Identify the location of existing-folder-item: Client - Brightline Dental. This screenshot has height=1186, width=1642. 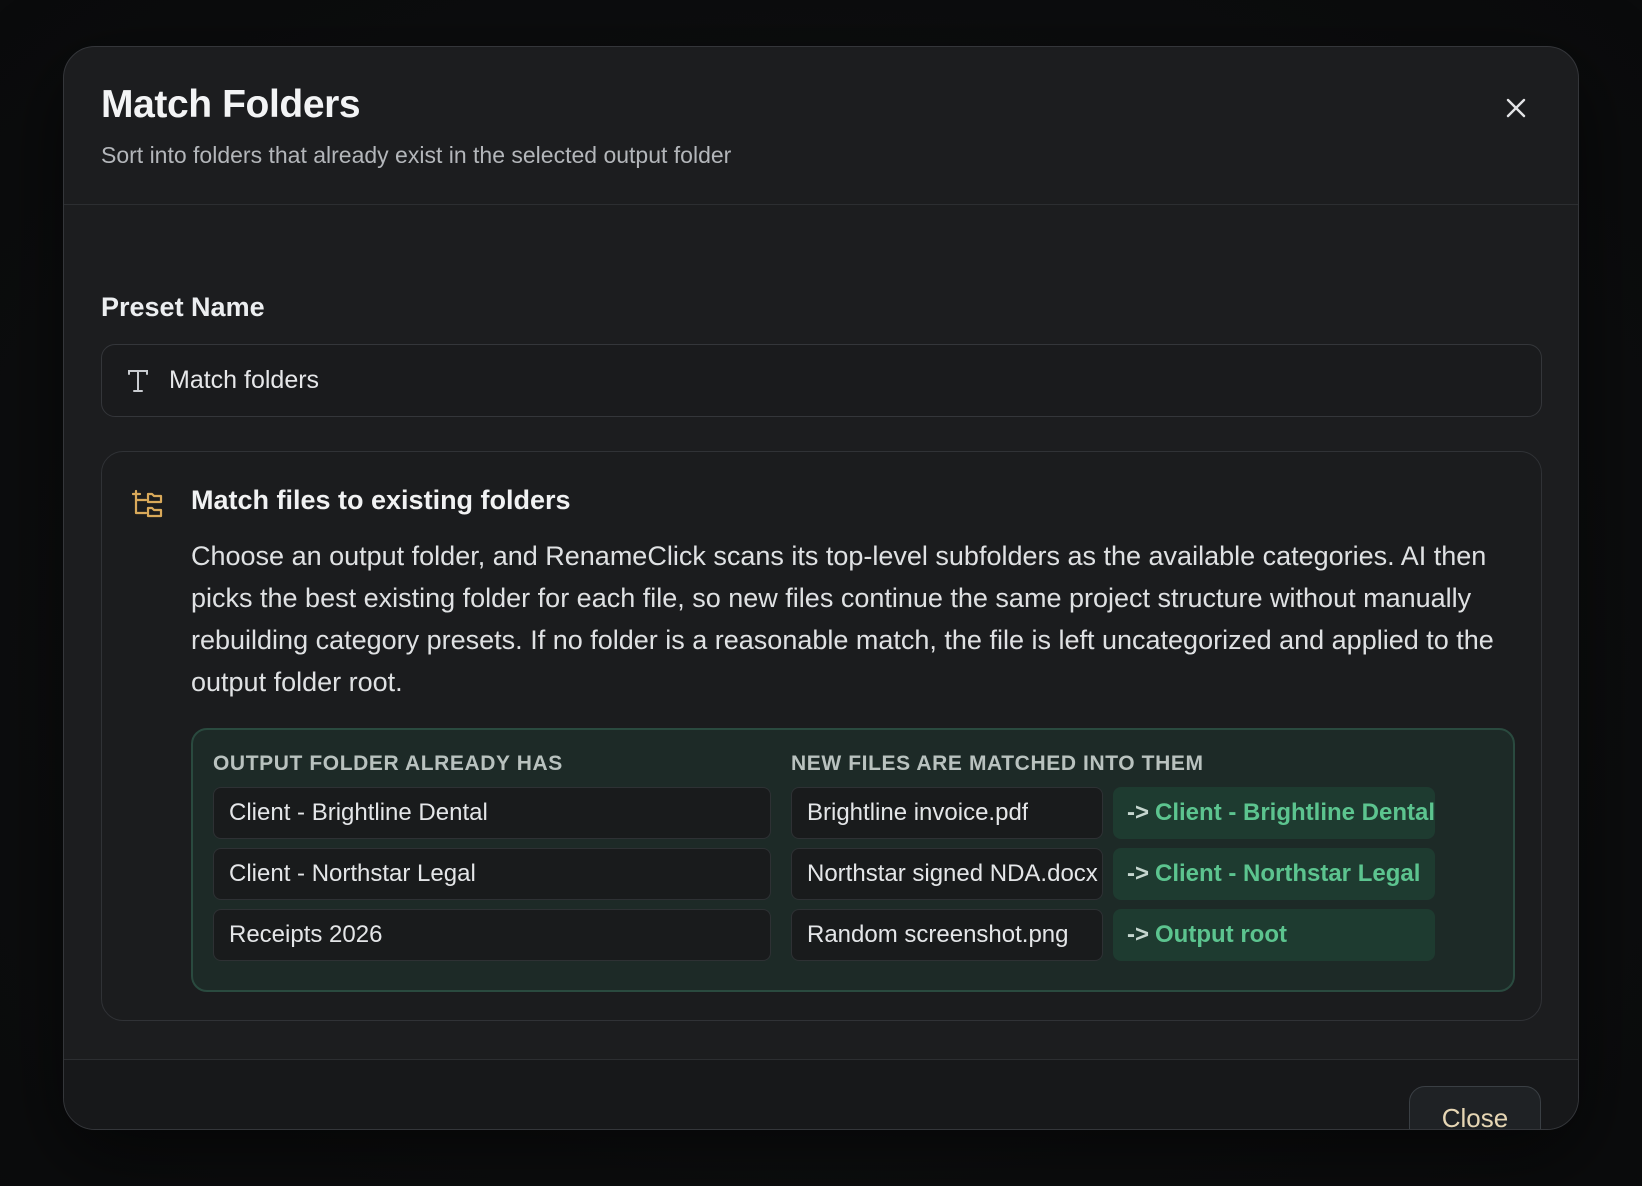
(492, 813).